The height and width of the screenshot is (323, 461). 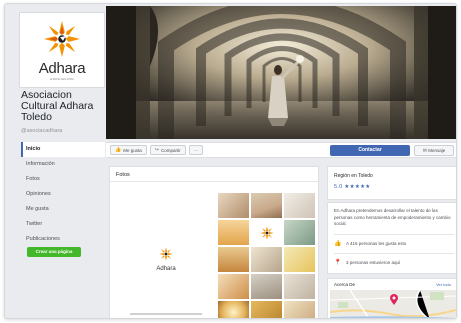 I want to click on create-page-button: Crear una página, so click(x=54, y=252).